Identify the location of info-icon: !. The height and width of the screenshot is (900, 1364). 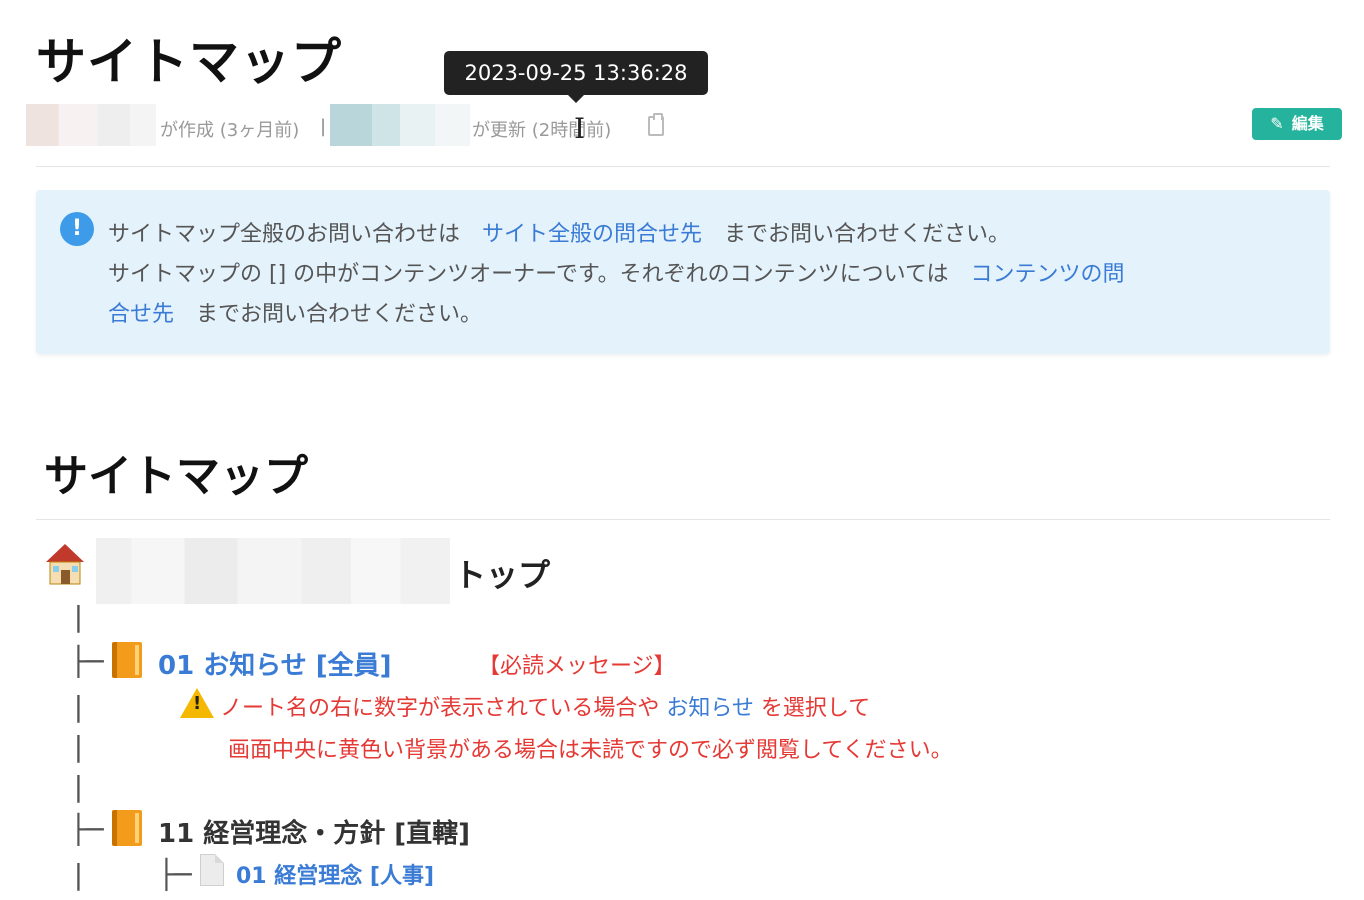
(77, 229).